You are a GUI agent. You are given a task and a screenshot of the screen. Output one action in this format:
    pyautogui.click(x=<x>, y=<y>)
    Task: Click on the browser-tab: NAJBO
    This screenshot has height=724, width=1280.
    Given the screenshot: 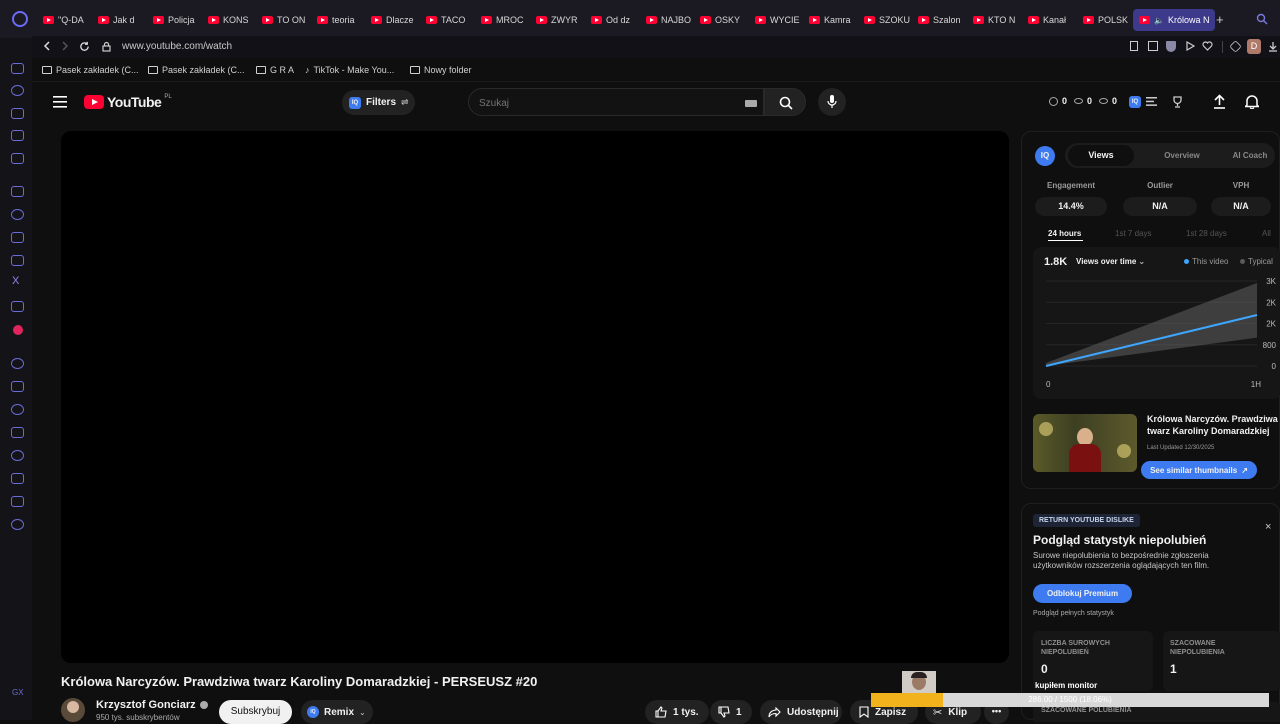 What is the action you would take?
    pyautogui.click(x=670, y=20)
    